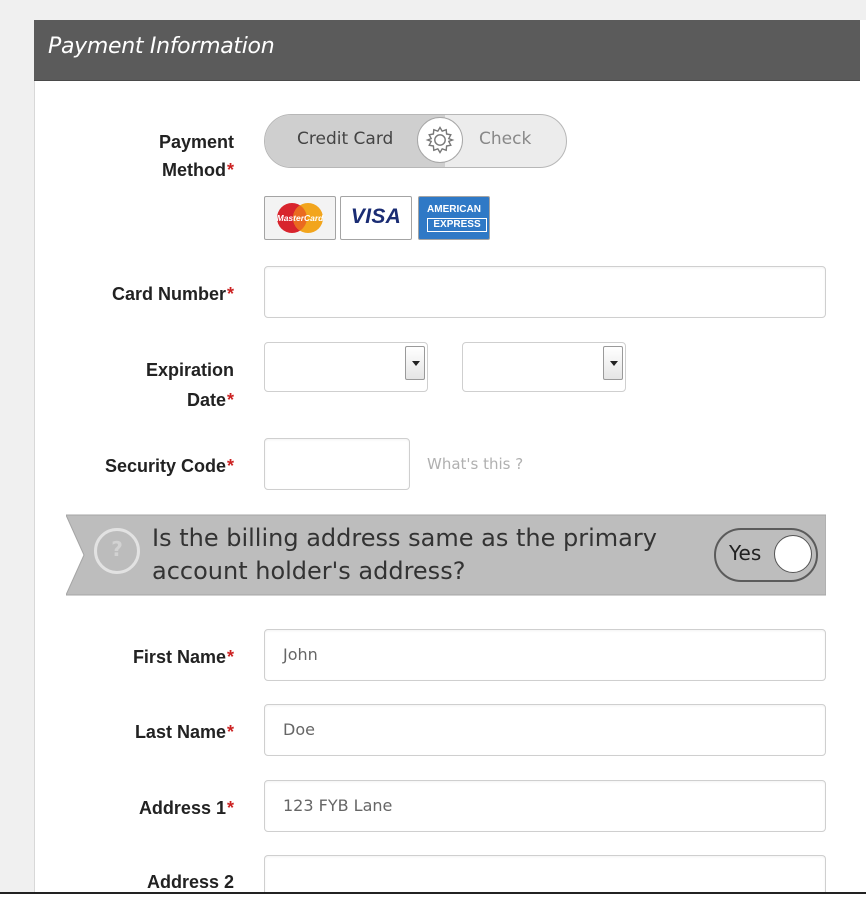 Image resolution: width=866 pixels, height=898 pixels. What do you see at coordinates (124, 808) in the screenshot?
I see `address-1-label: Address 1*` at bounding box center [124, 808].